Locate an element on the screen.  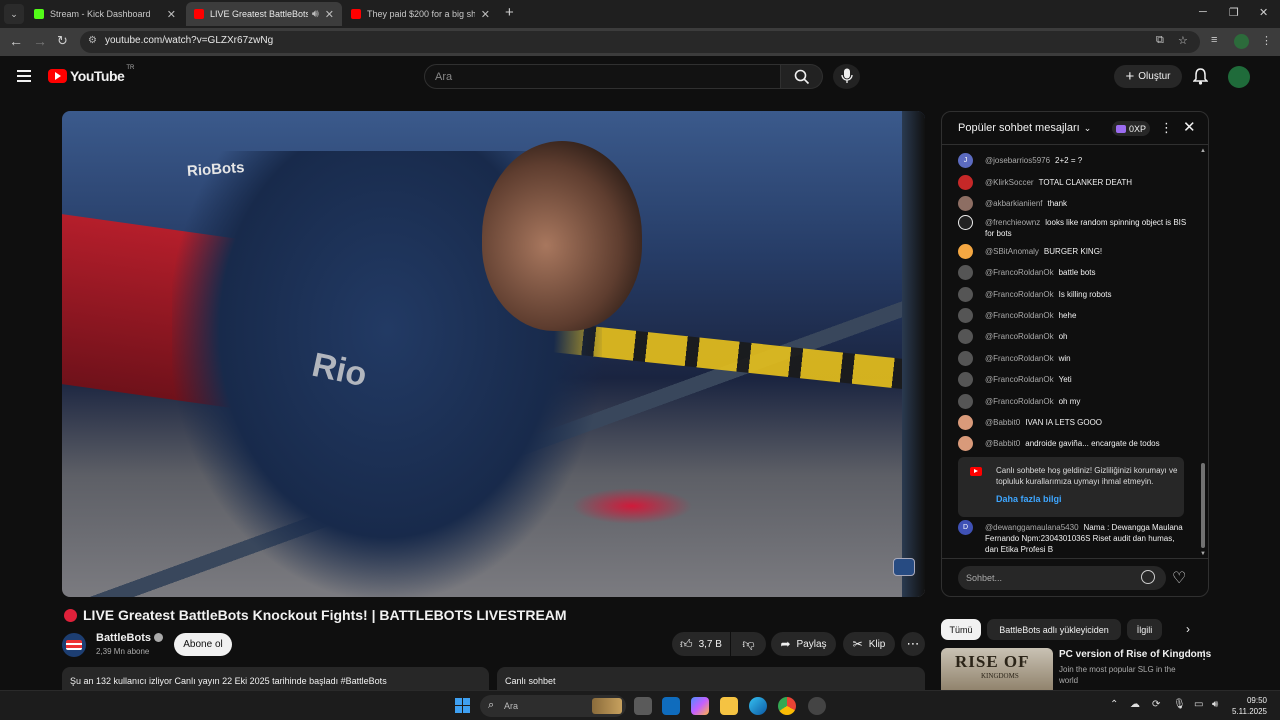
taskbar-search: ⌕ Ara is located at coordinates (553, 706).